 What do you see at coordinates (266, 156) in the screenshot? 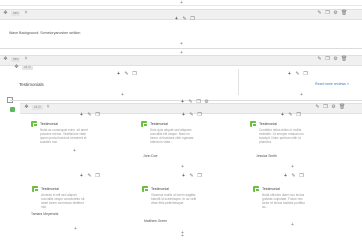
I see `testimonial-author: Jessica Smith` at bounding box center [266, 156].